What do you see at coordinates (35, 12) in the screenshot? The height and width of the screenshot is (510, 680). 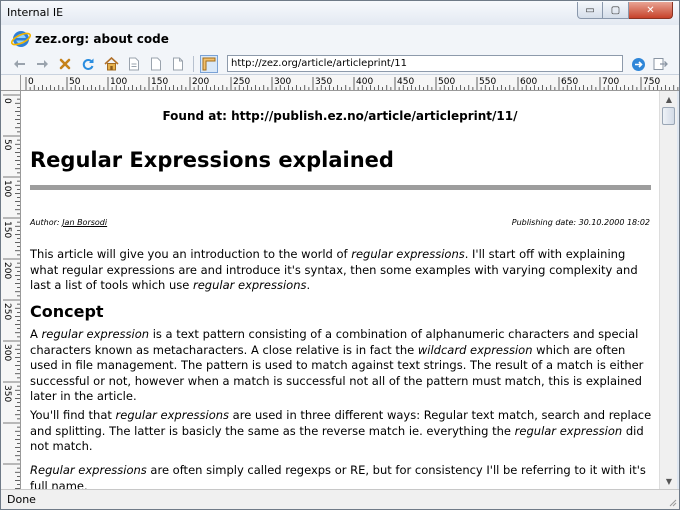 I see `window-title: Internal IE` at bounding box center [35, 12].